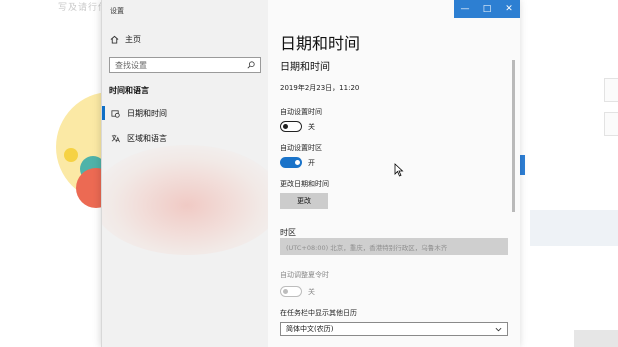 Image resolution: width=618 pixels, height=347 pixels. Describe the element at coordinates (399, 171) in the screenshot. I see `mouse-cursor-icon` at that location.